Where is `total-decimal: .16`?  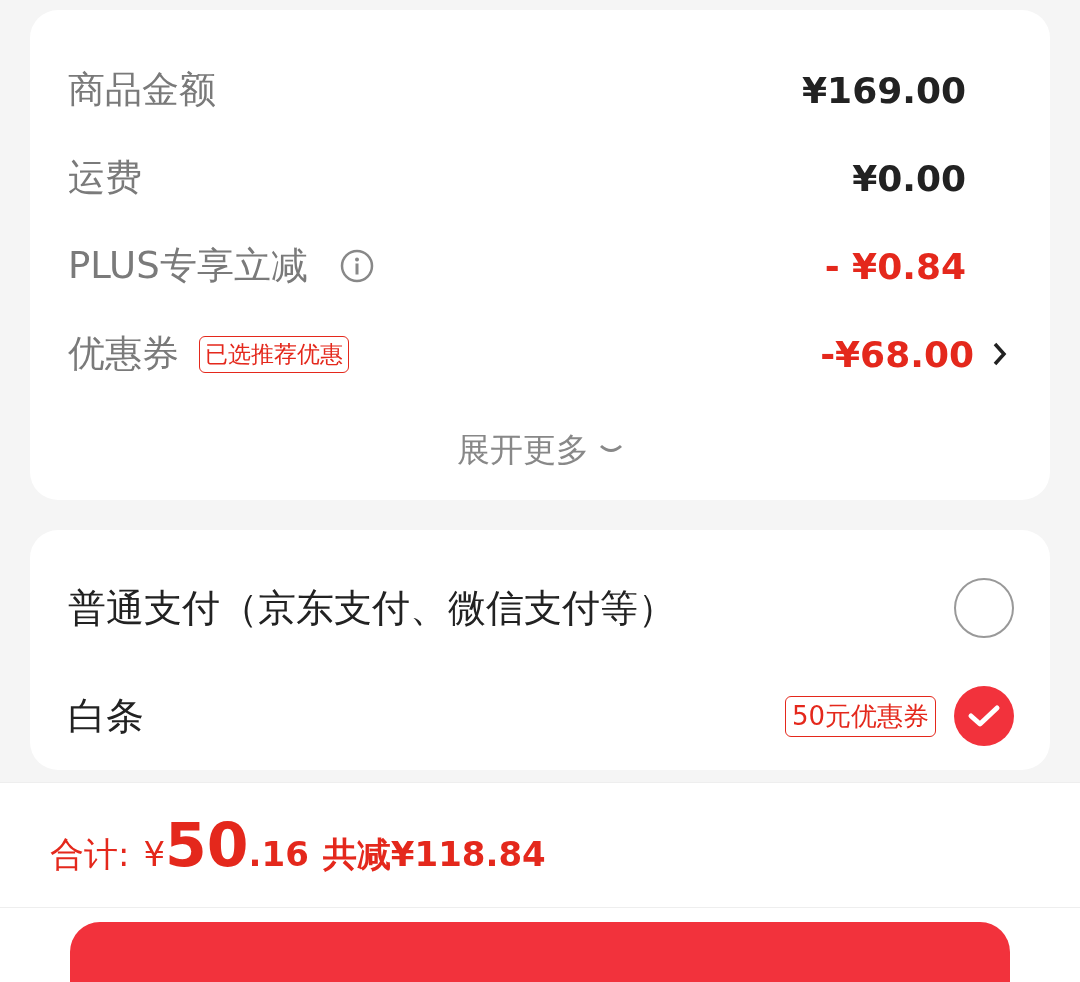 total-decimal: .16 is located at coordinates (278, 853).